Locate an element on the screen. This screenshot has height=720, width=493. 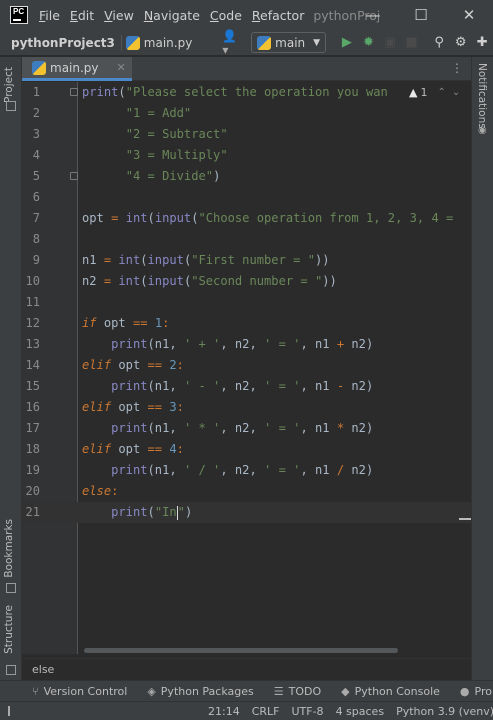
code-line: print(n1, ' + ', n2, ' = ', n1 + n2) is located at coordinates (227, 344).